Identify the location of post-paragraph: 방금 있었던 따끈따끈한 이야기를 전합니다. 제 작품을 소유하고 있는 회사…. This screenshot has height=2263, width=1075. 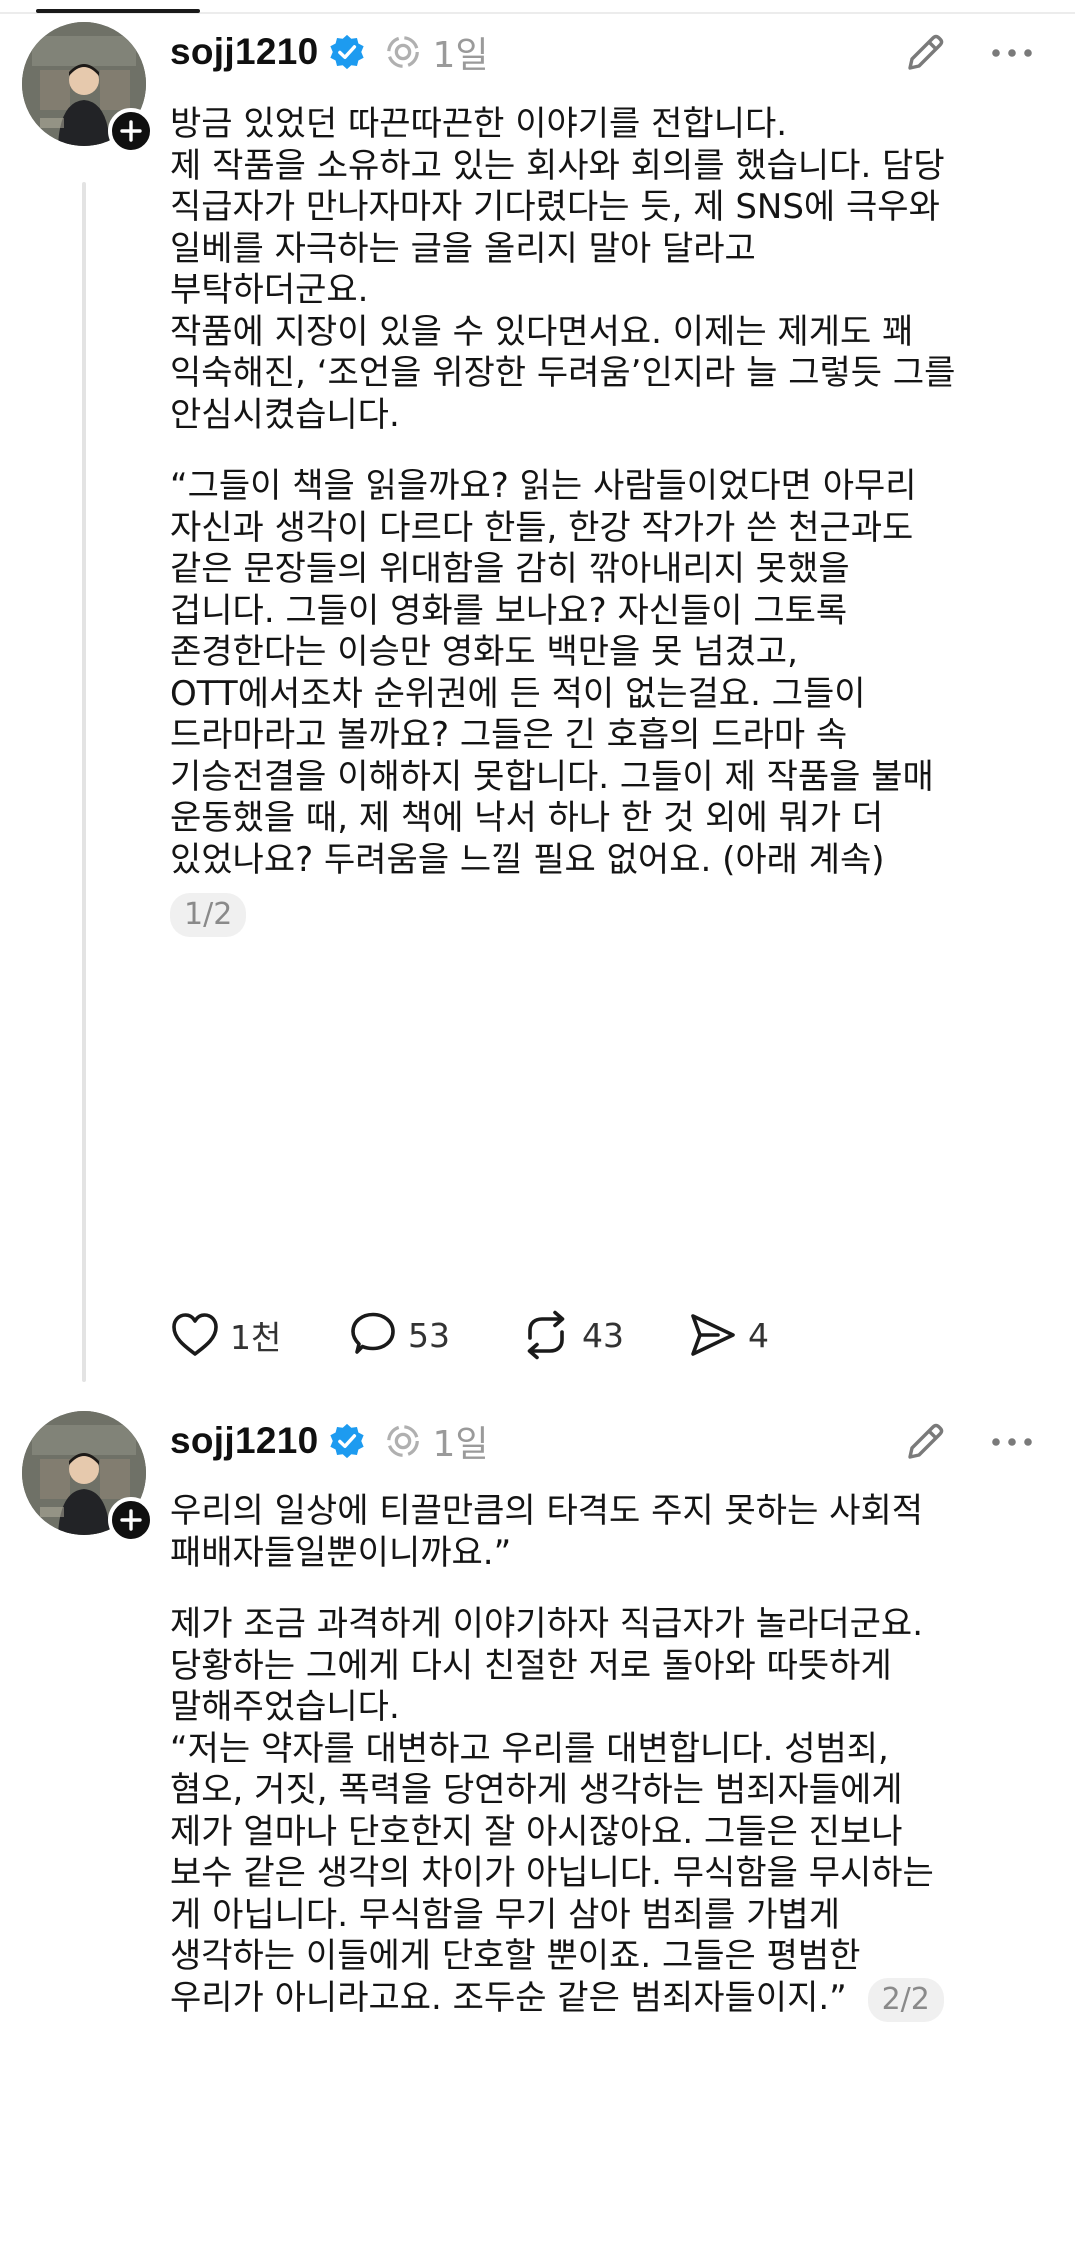
(563, 269).